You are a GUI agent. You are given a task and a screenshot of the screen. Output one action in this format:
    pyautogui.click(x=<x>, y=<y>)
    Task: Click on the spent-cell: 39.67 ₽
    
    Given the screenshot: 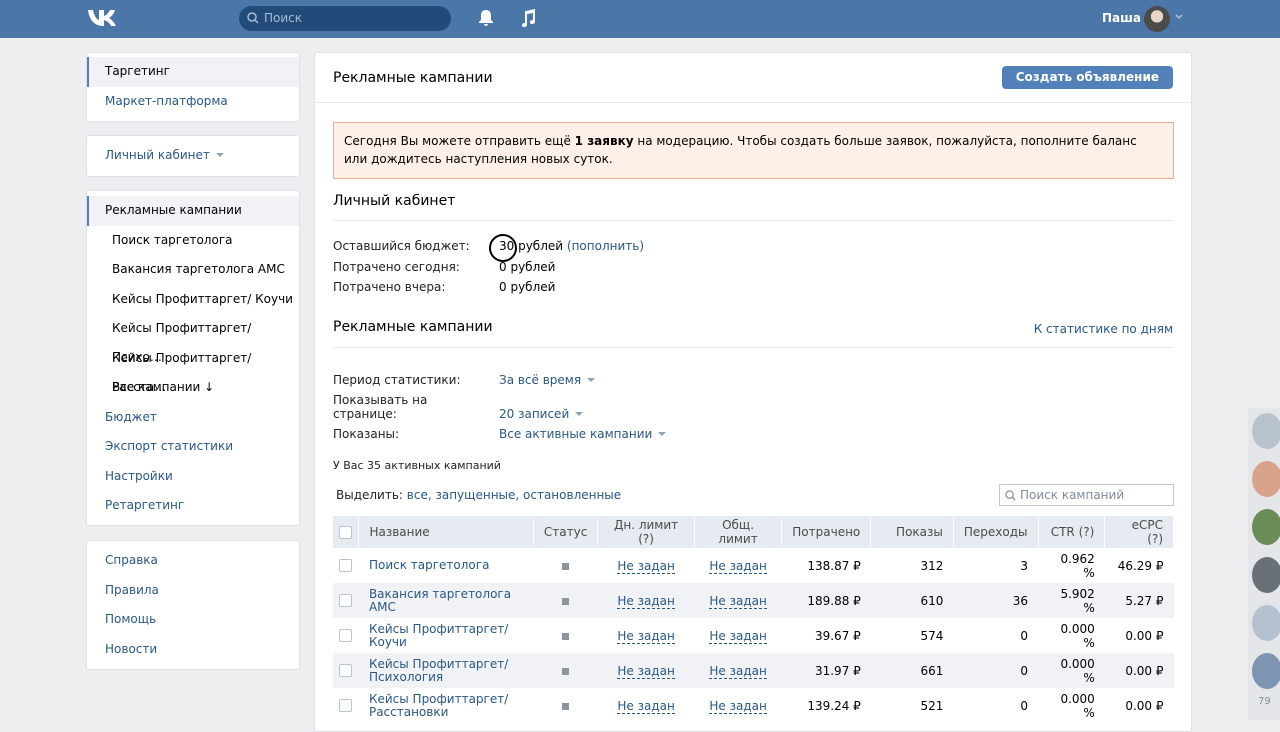 What is the action you would take?
    pyautogui.click(x=837, y=635)
    